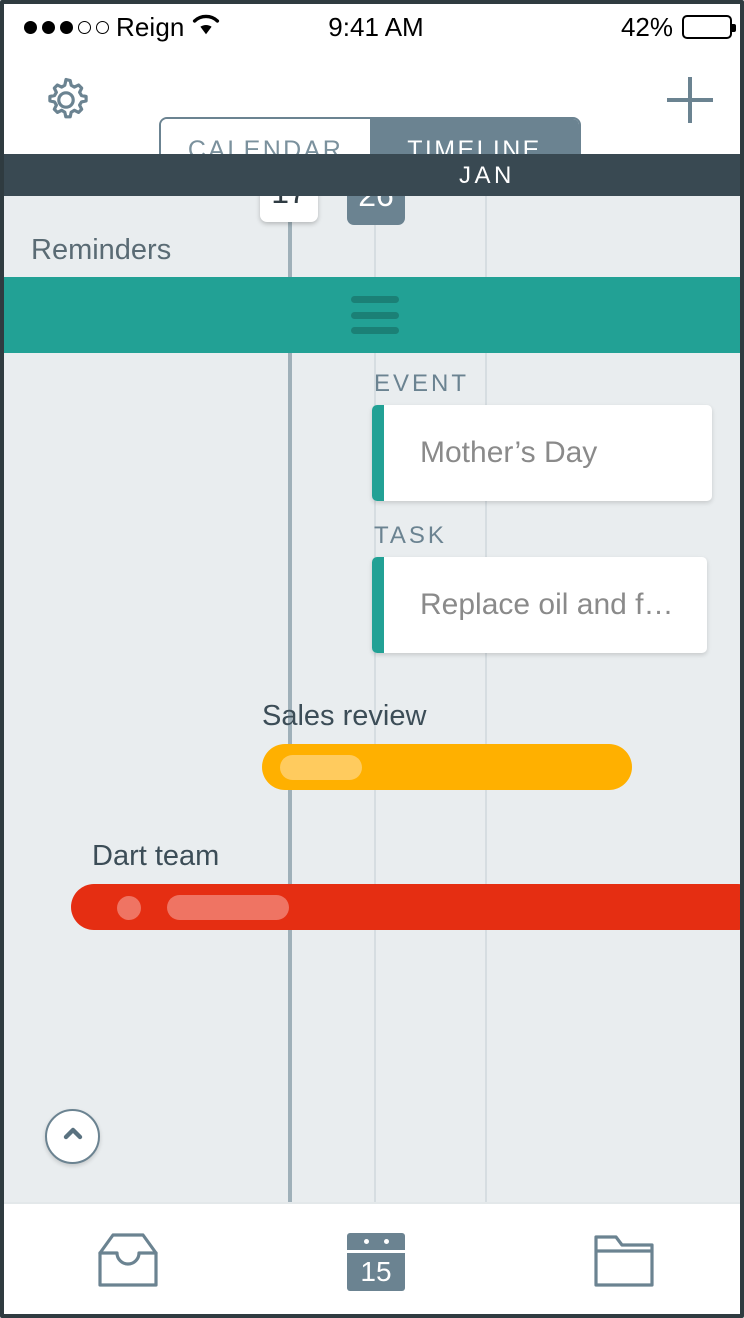  Describe the element at coordinates (487, 175) in the screenshot. I see `month-label: JAN` at that location.